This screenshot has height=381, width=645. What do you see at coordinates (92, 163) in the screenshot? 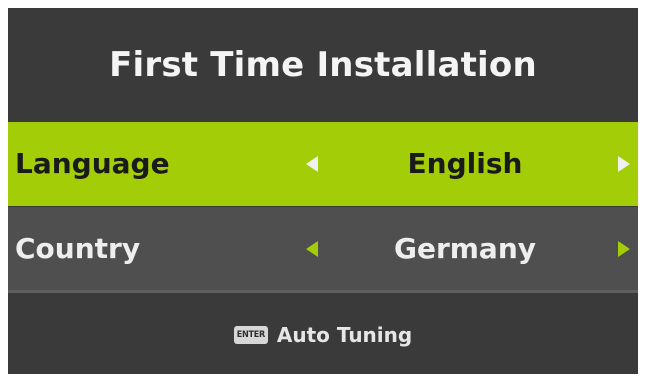
I see `setting-label-language: Language` at bounding box center [92, 163].